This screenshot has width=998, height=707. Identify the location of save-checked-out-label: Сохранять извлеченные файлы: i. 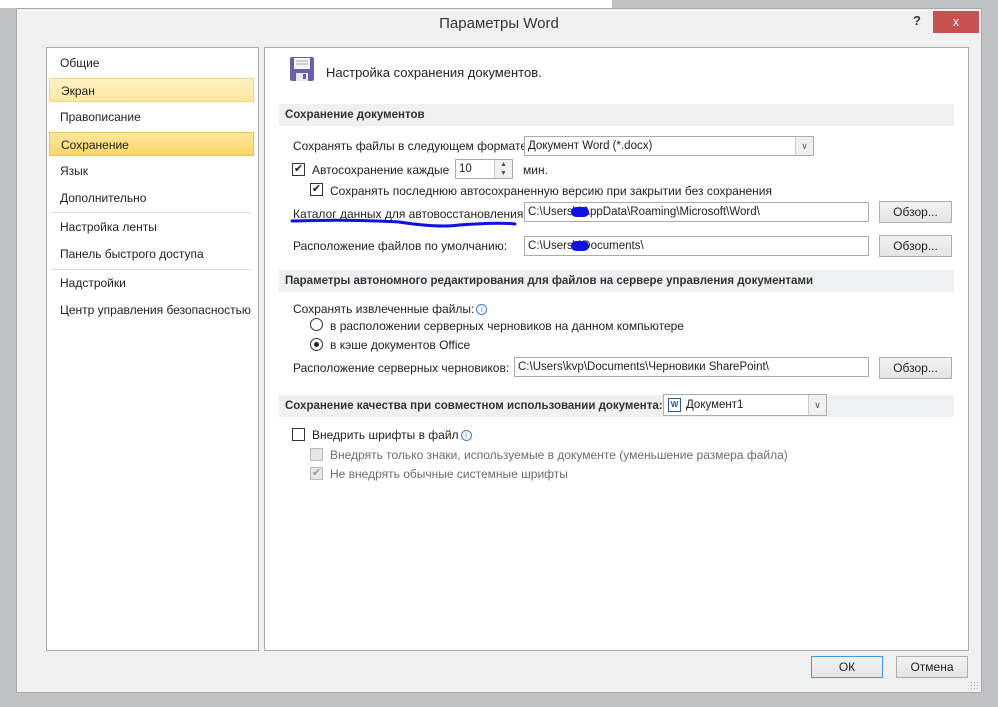
(390, 309).